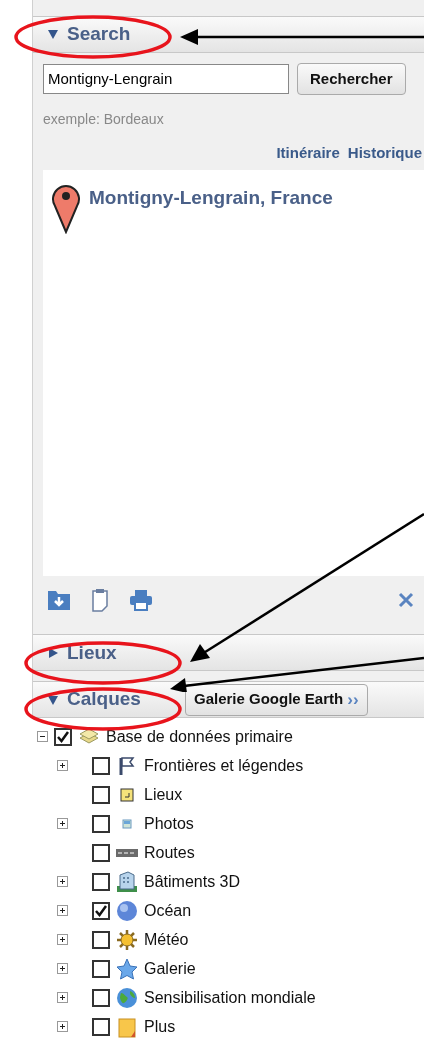  I want to click on globe-icon, so click(127, 910).